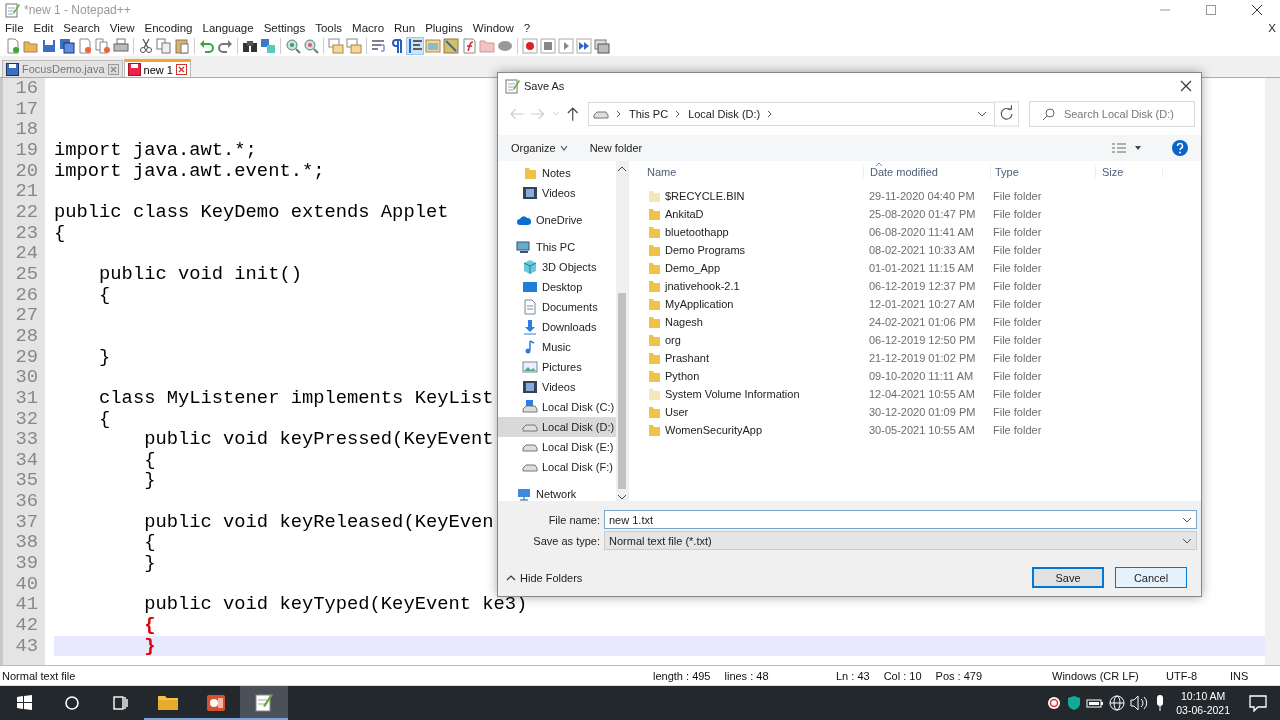  What do you see at coordinates (557, 467) in the screenshot?
I see `navigation-item: Local Disk (F:)` at bounding box center [557, 467].